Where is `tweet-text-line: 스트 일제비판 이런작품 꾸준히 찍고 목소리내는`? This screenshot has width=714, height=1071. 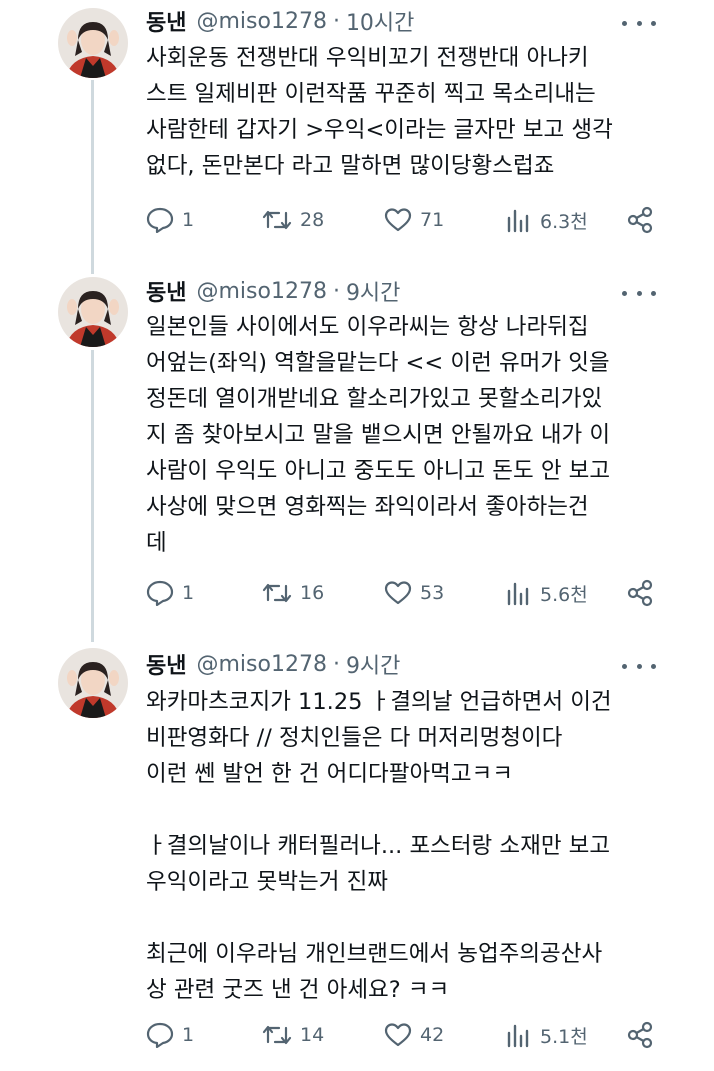
tweet-text-line: 스트 일제비판 이런작품 꾸준히 찍고 목소리내는 is located at coordinates (371, 94).